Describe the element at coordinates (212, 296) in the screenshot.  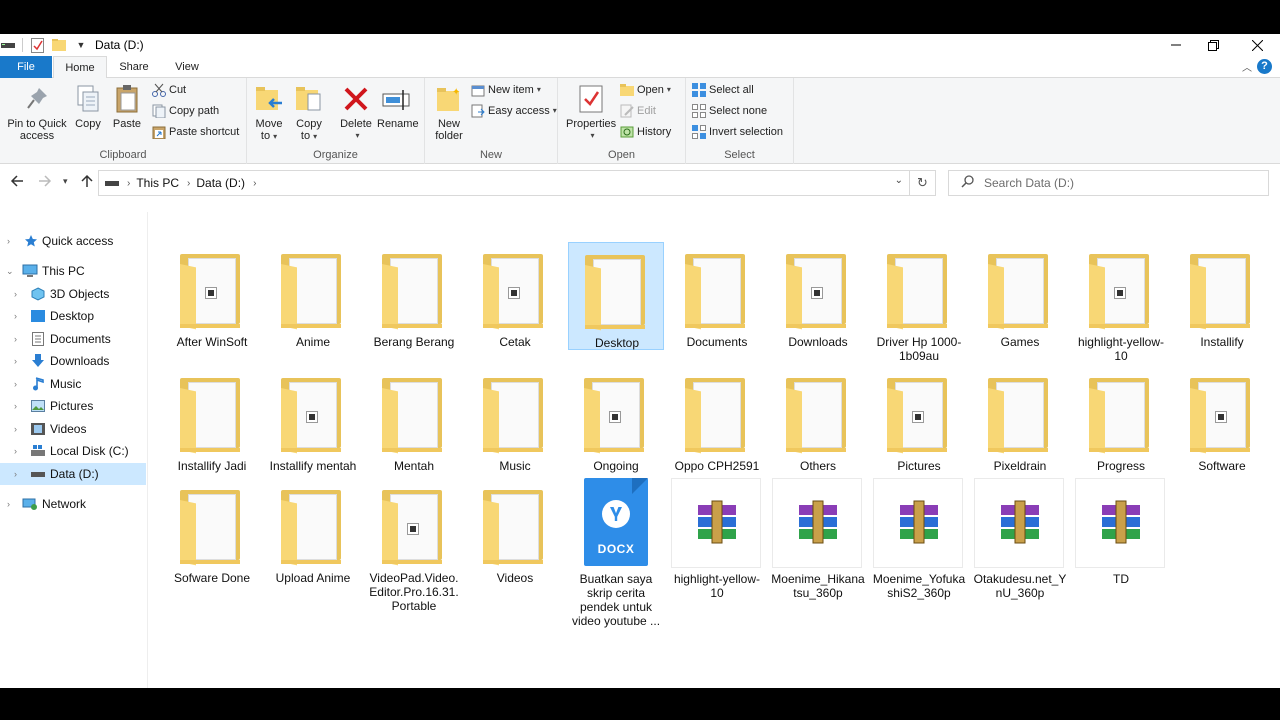
I see `folder-item: After WinSoft` at that location.